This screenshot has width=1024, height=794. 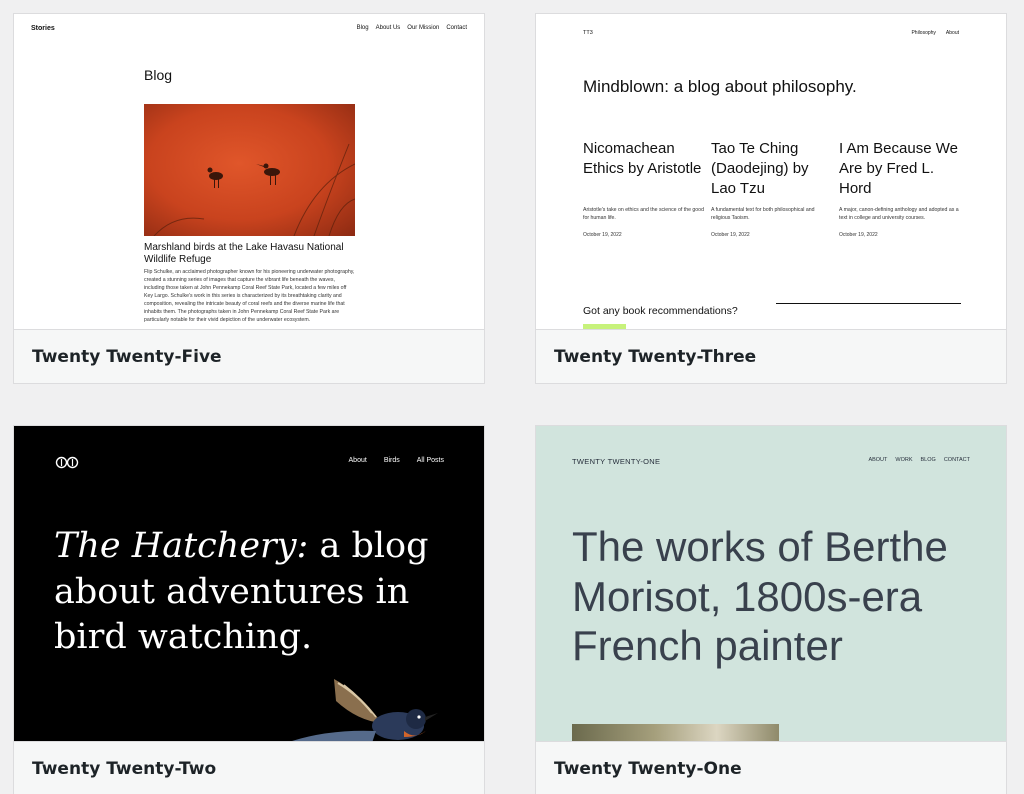 What do you see at coordinates (67, 462) in the screenshot?
I see `site-logo-icon` at bounding box center [67, 462].